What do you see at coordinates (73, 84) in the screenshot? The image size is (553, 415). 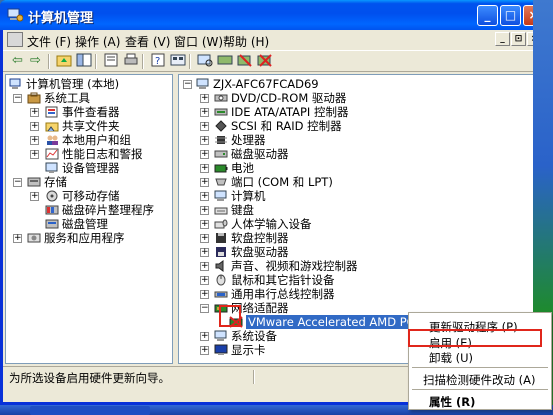 I see `tree-label: 计算机管理 (本地)` at bounding box center [73, 84].